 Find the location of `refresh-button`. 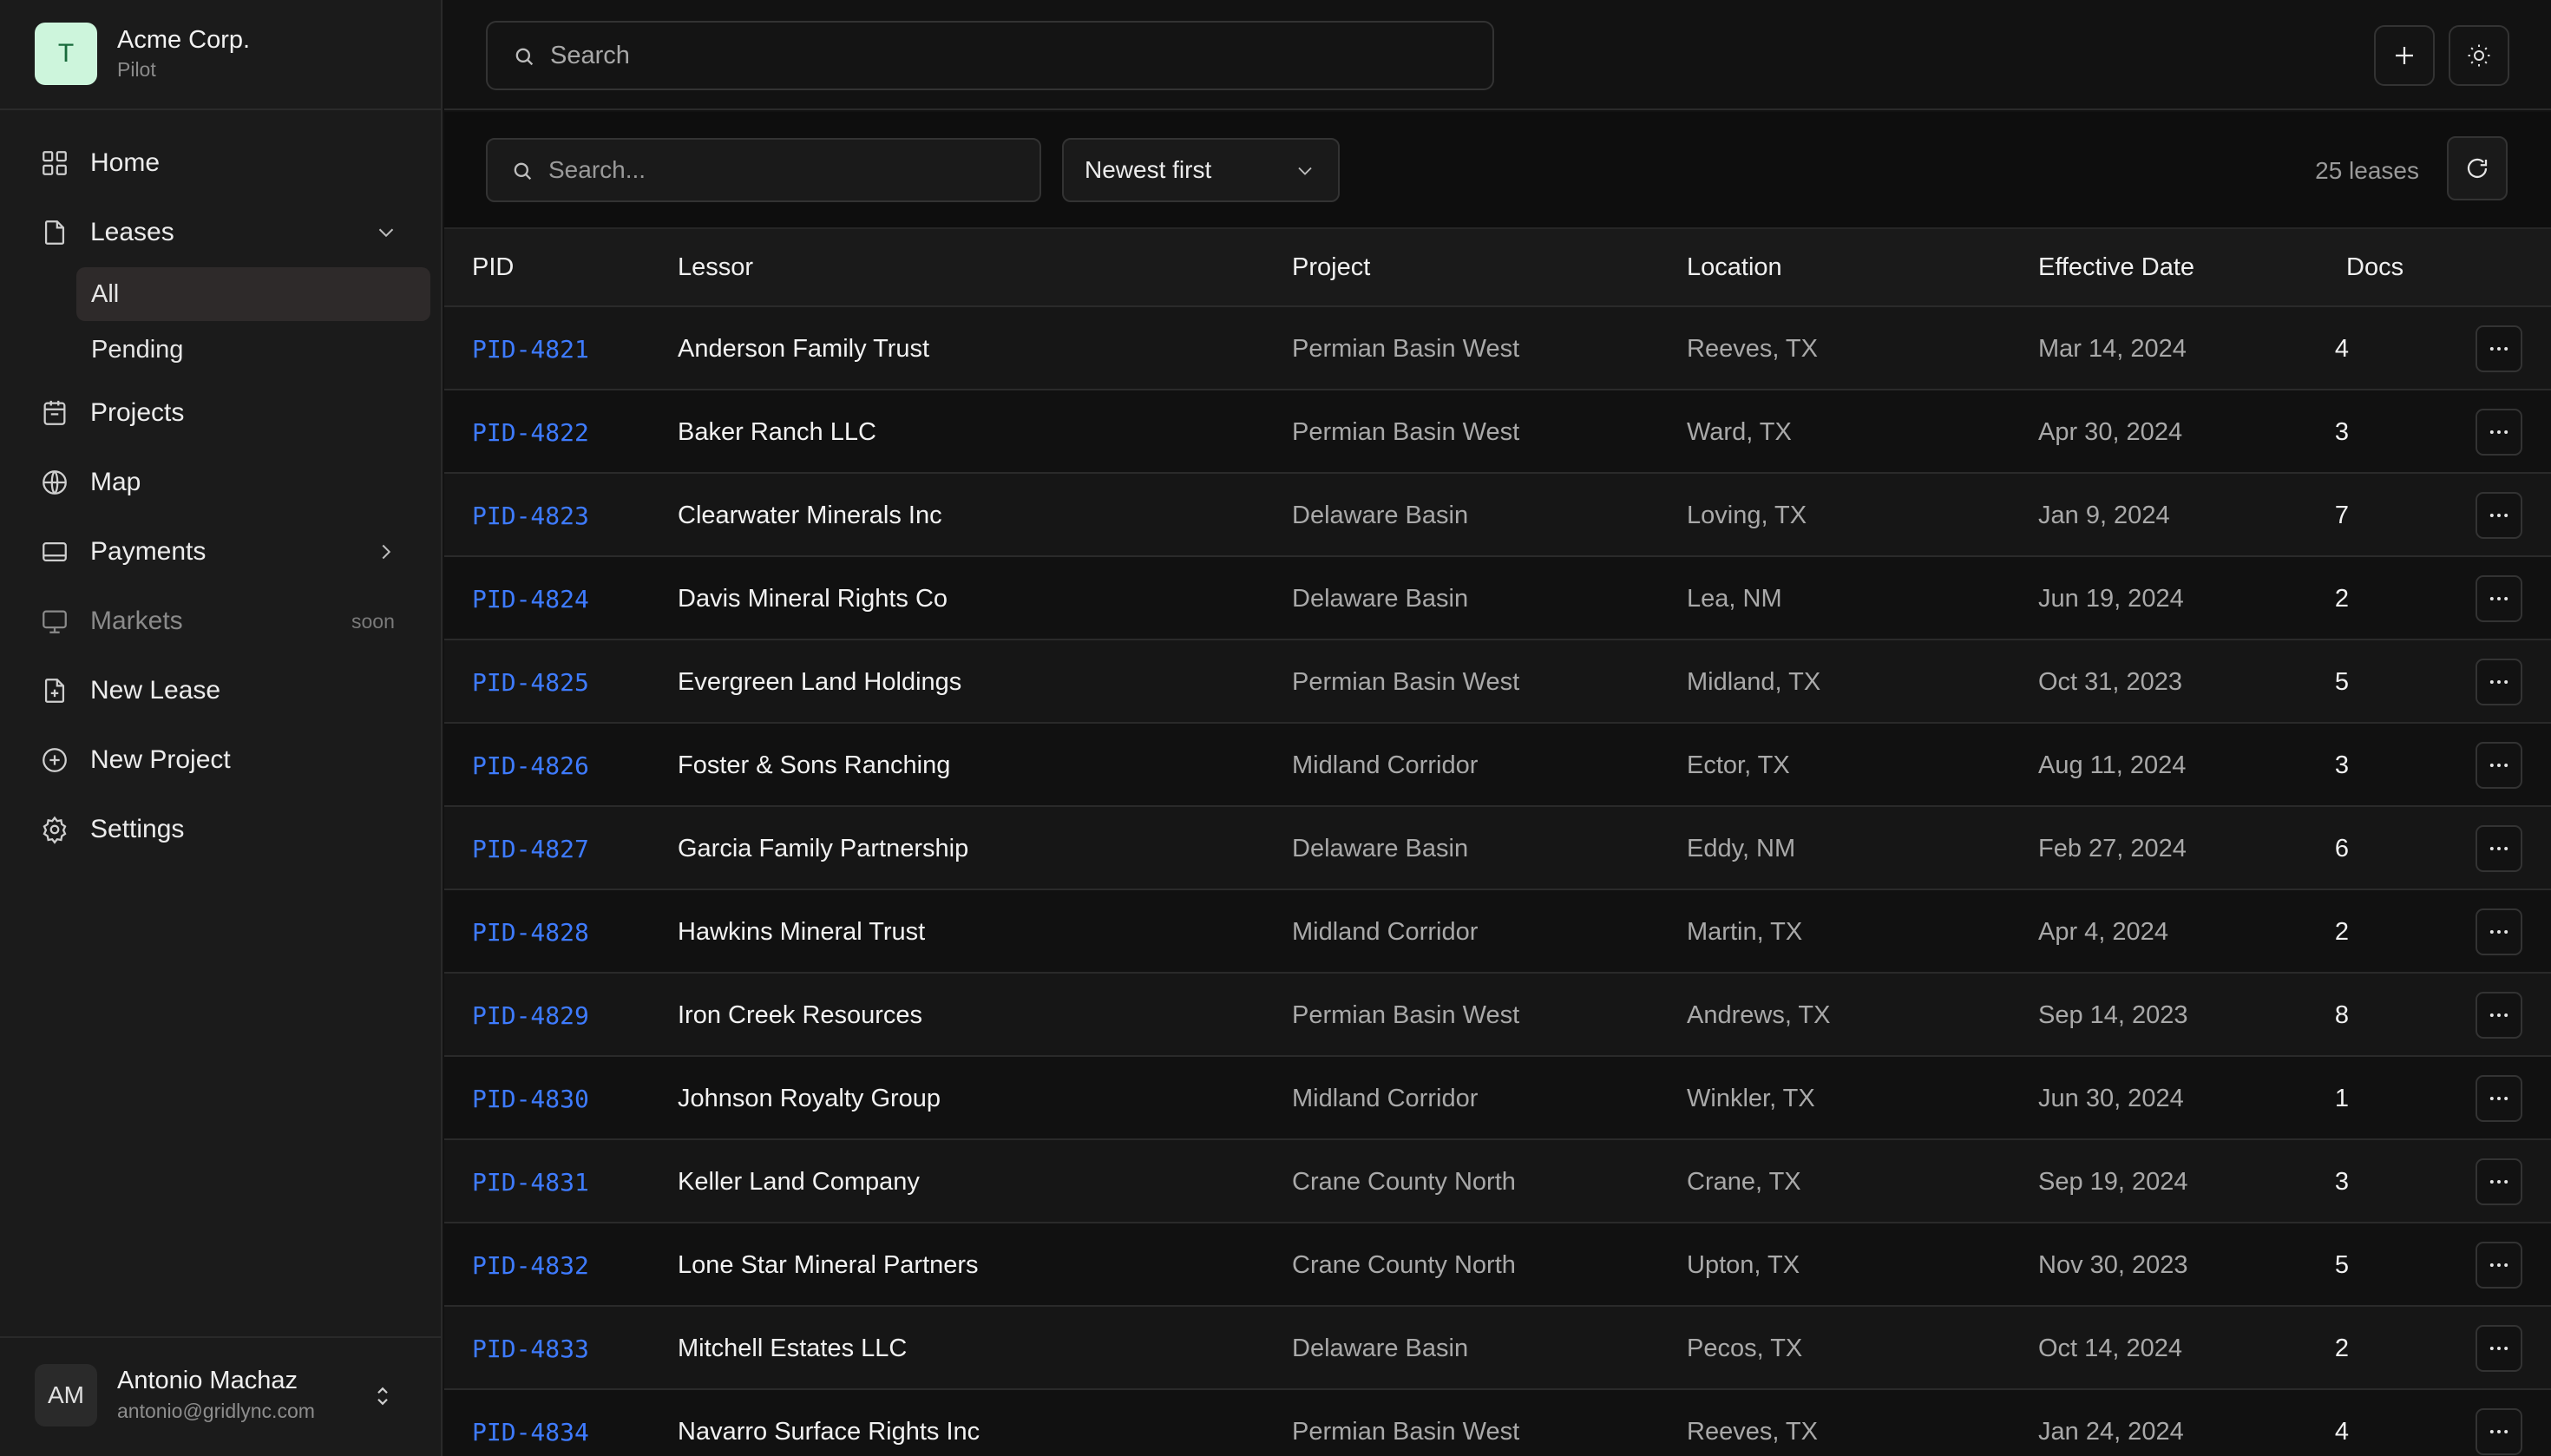

refresh-button is located at coordinates (2477, 168).